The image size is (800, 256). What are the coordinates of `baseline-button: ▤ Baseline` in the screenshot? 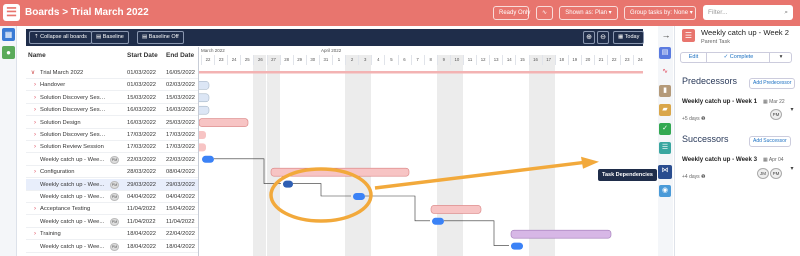 It's located at (110, 37).